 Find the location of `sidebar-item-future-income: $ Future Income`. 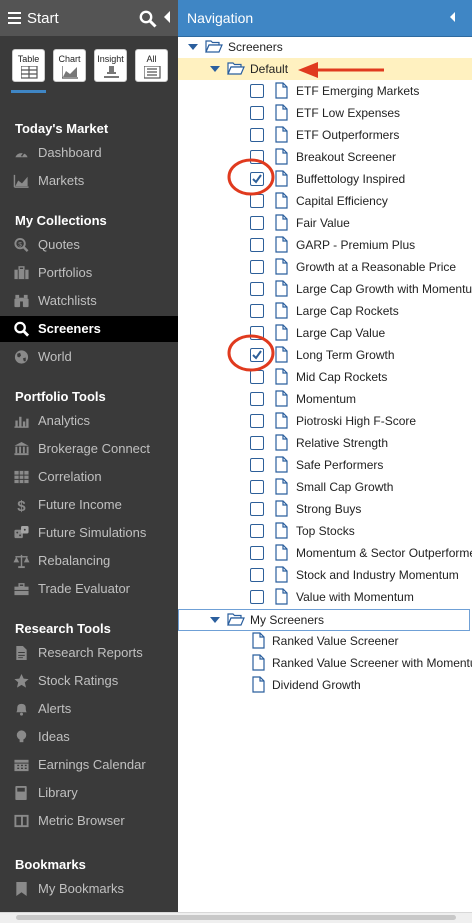

sidebar-item-future-income: $ Future Income is located at coordinates (89, 505).